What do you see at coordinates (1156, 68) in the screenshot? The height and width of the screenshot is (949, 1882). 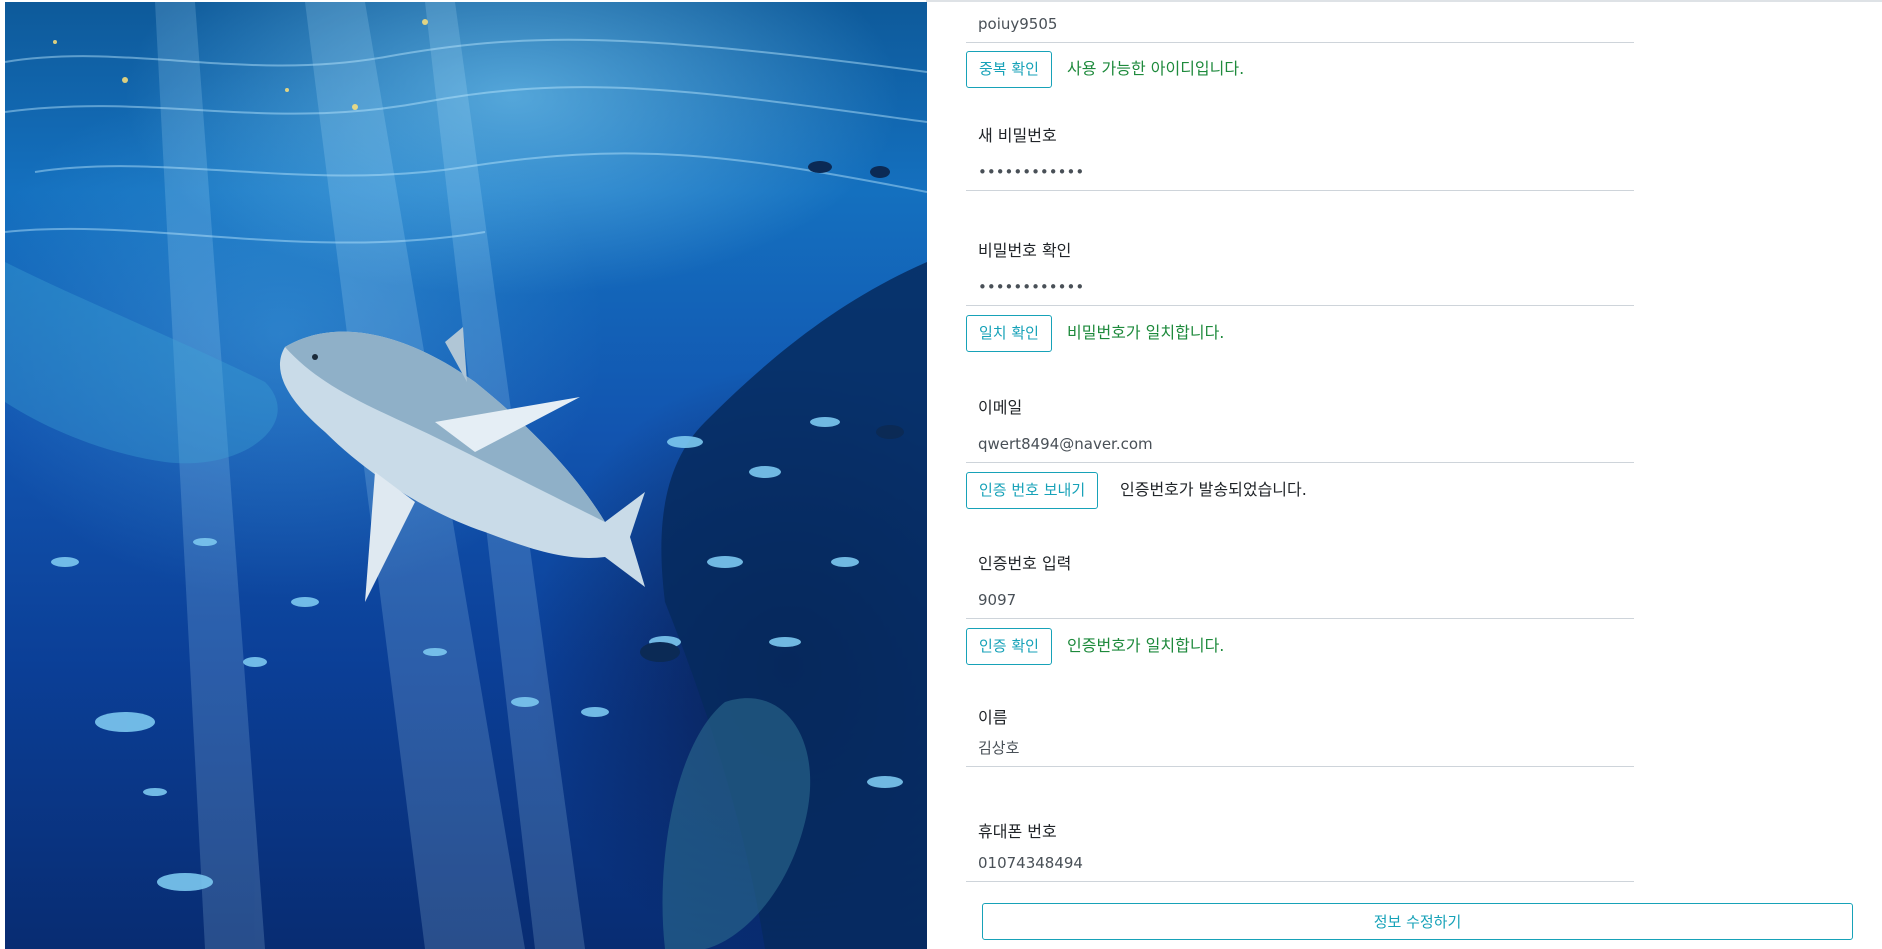 I see `duplicate-check-message: 사용 가능한 아이디입니다.` at bounding box center [1156, 68].